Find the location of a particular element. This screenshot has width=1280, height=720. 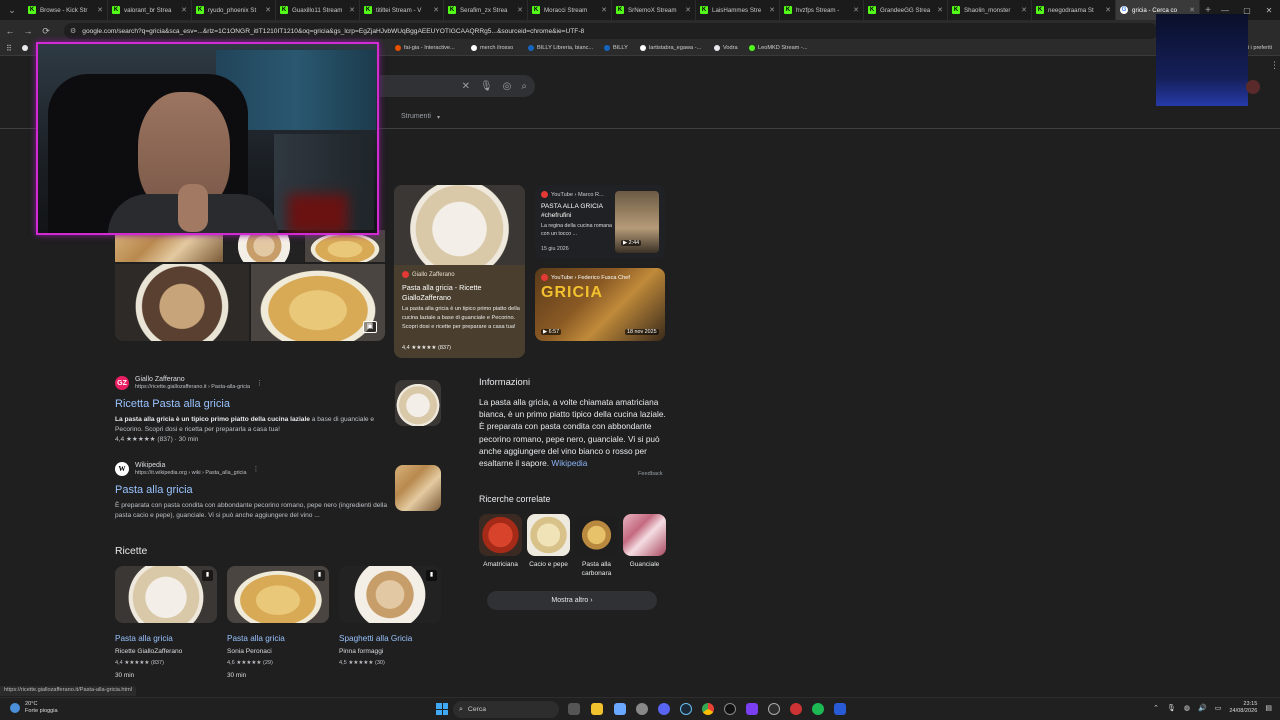

show-more-button: Mostra altro › is located at coordinates (572, 600).